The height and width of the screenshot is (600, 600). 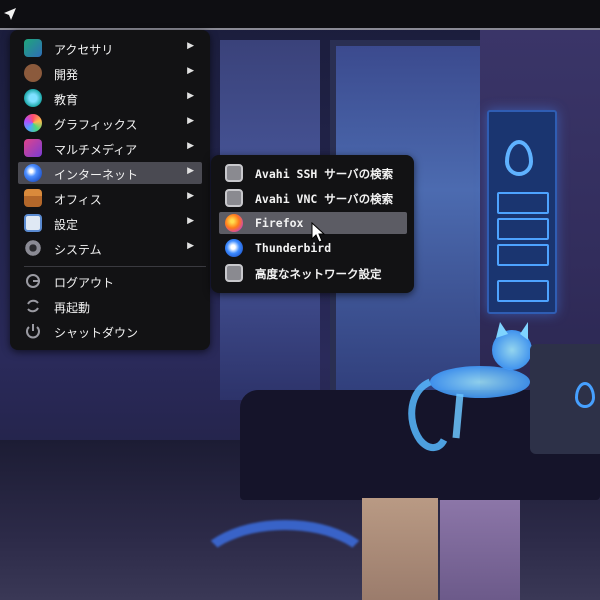 I want to click on wallpaper-laptop, so click(x=565, y=399).